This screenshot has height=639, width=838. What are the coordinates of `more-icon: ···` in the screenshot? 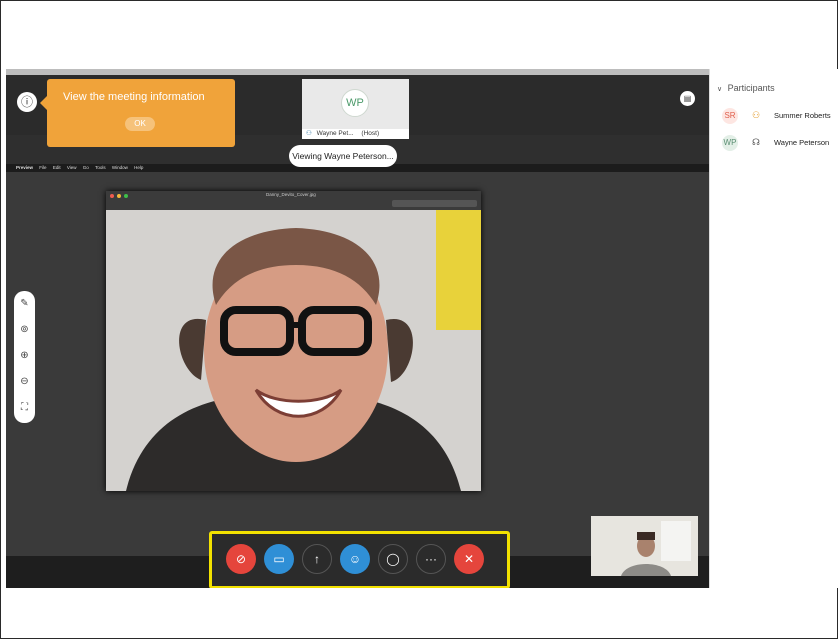 It's located at (431, 559).